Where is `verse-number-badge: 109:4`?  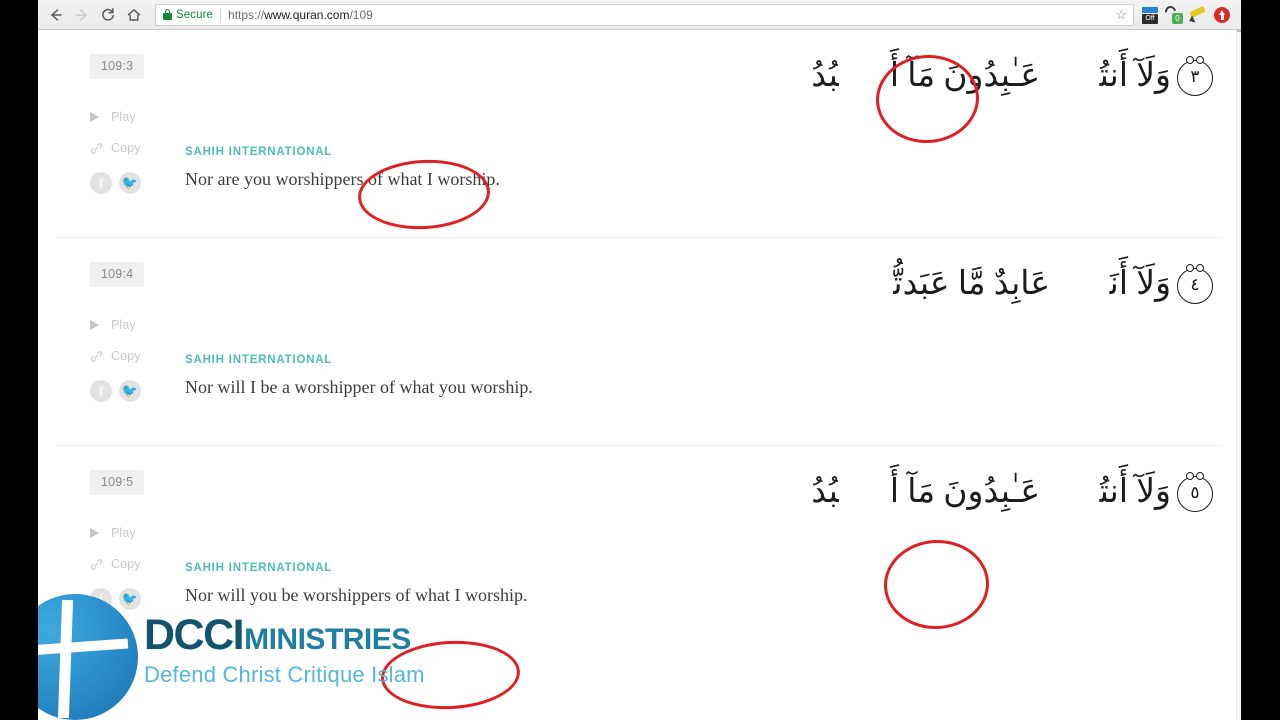
verse-number-badge: 109:4 is located at coordinates (117, 274).